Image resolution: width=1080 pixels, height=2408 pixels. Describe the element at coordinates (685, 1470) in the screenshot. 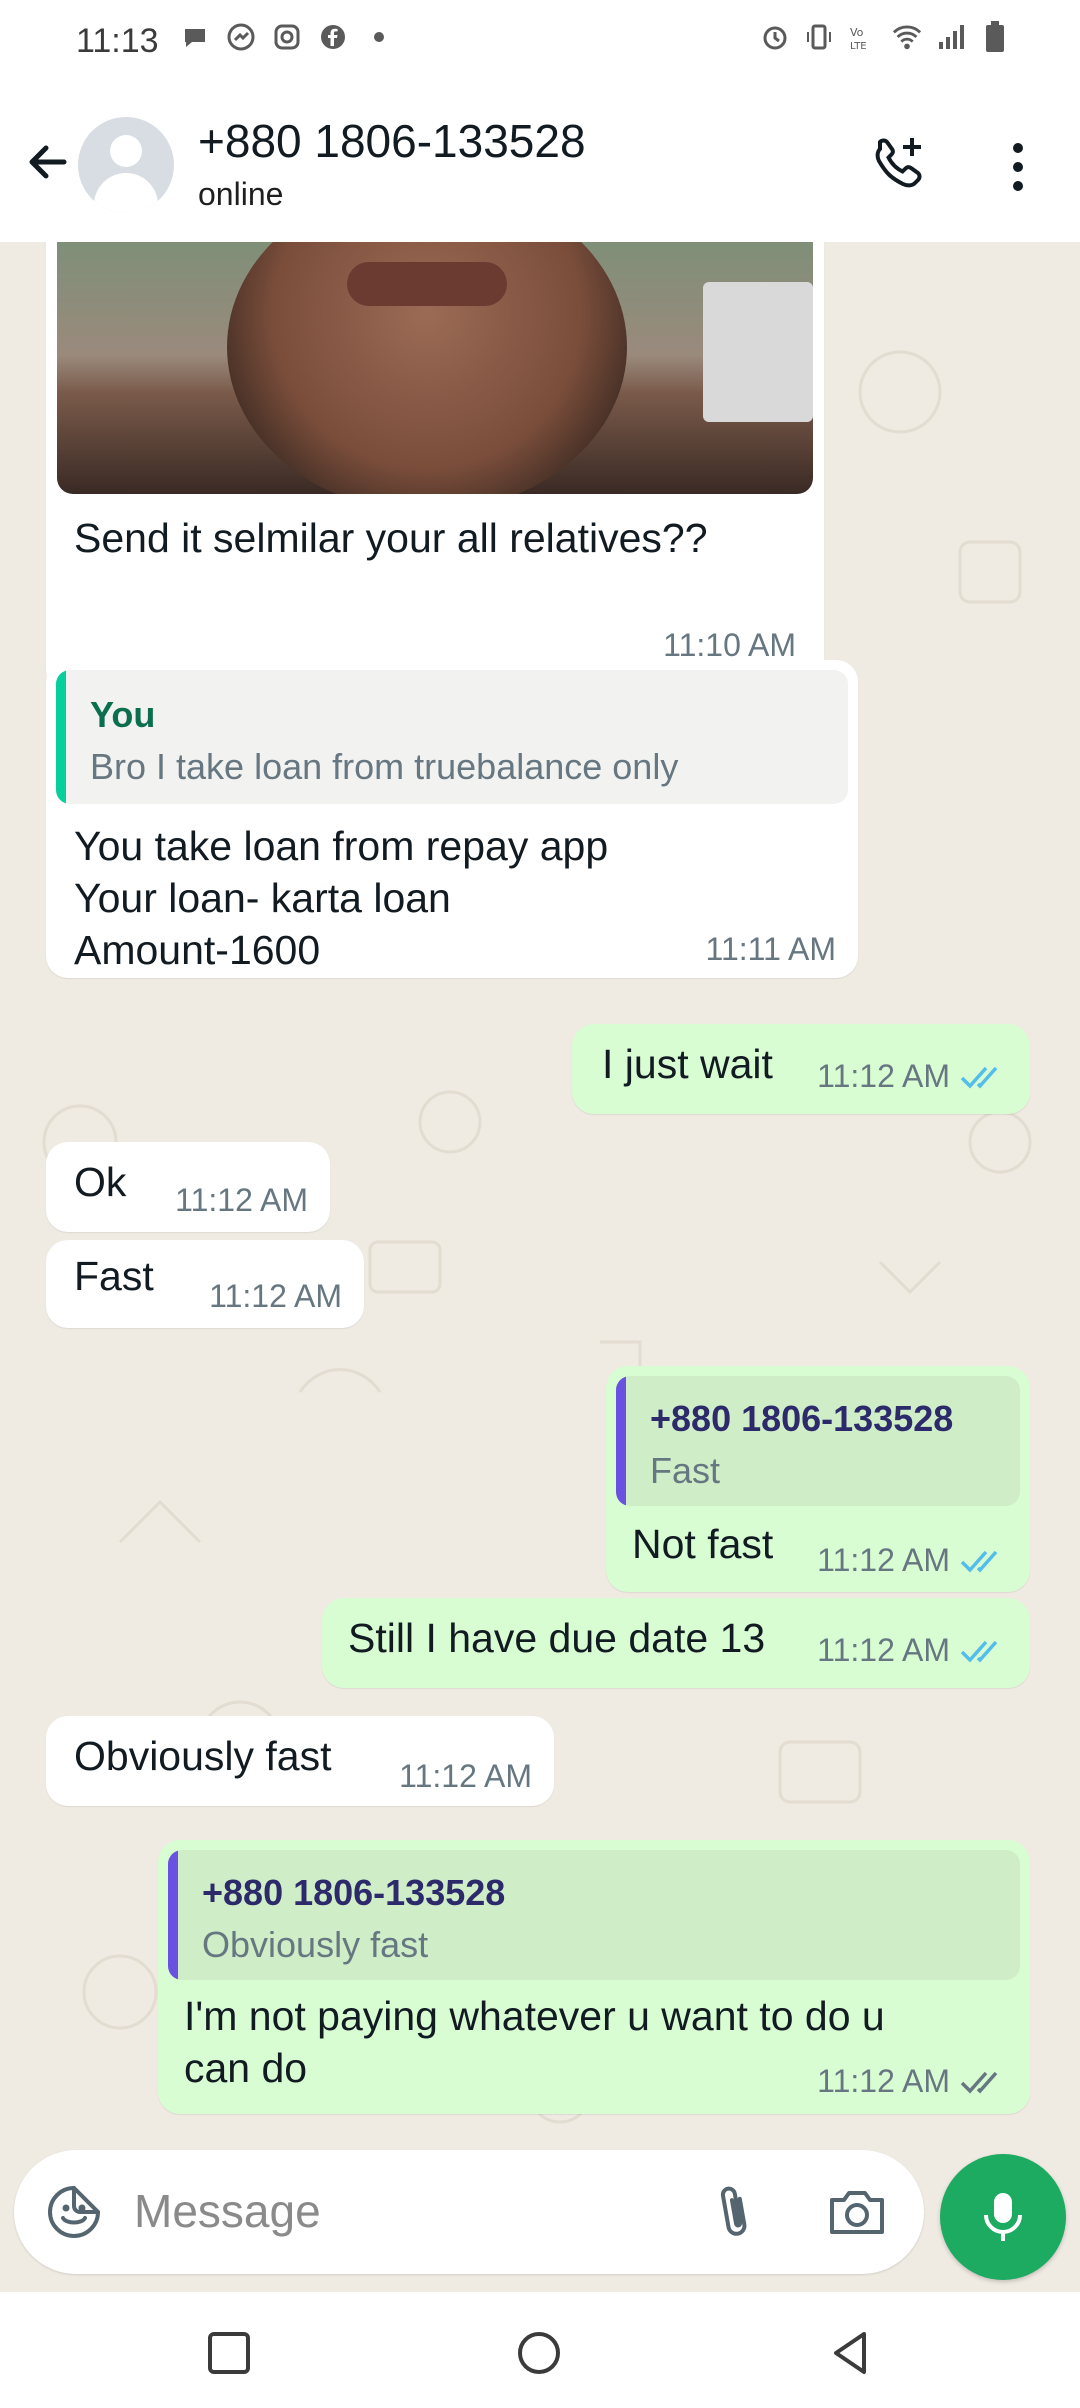

I see `quoted-text: Fast` at that location.